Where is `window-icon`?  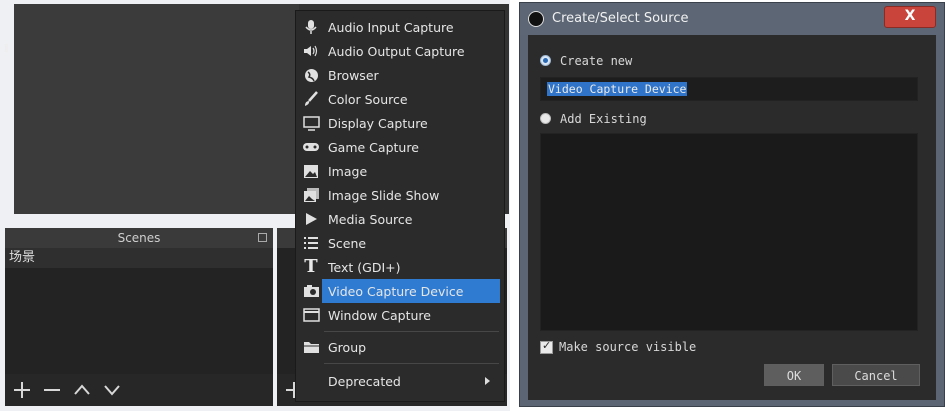
window-icon is located at coordinates (311, 315).